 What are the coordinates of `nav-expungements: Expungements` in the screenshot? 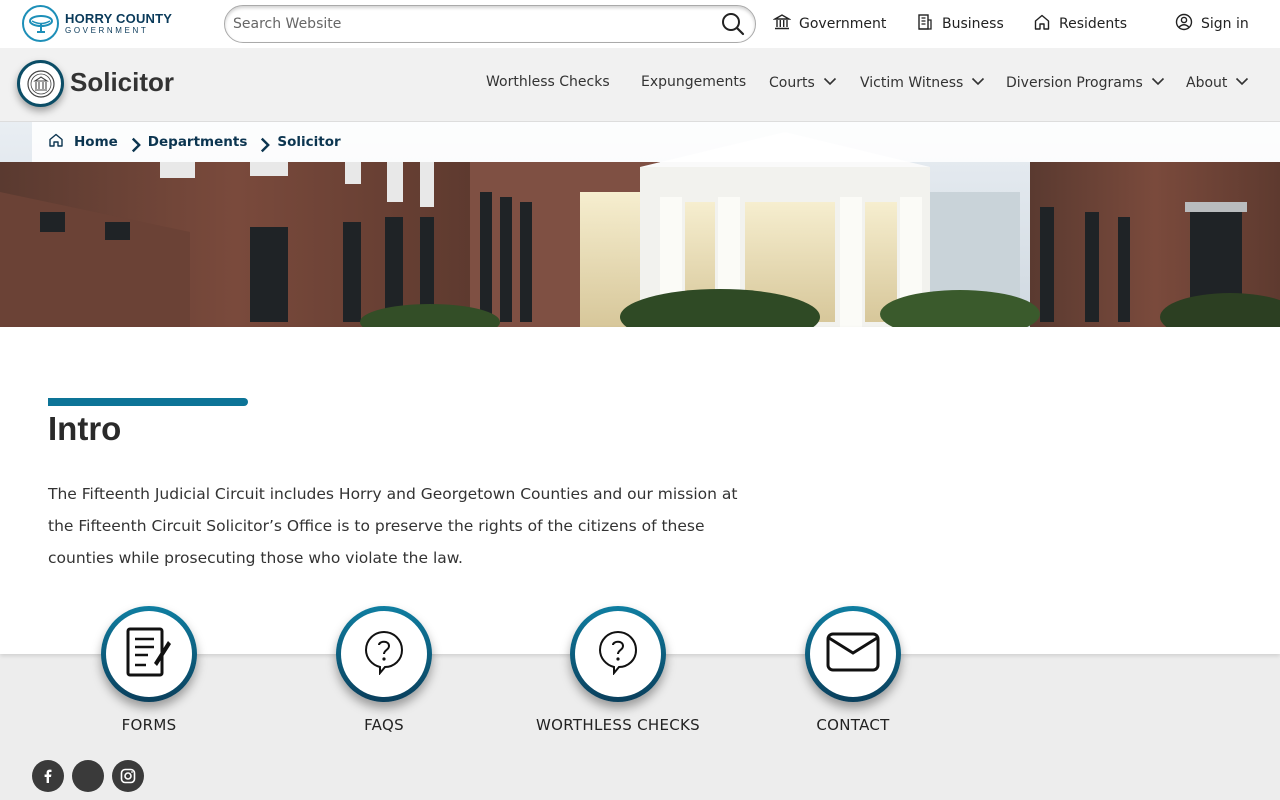 It's located at (693, 82).